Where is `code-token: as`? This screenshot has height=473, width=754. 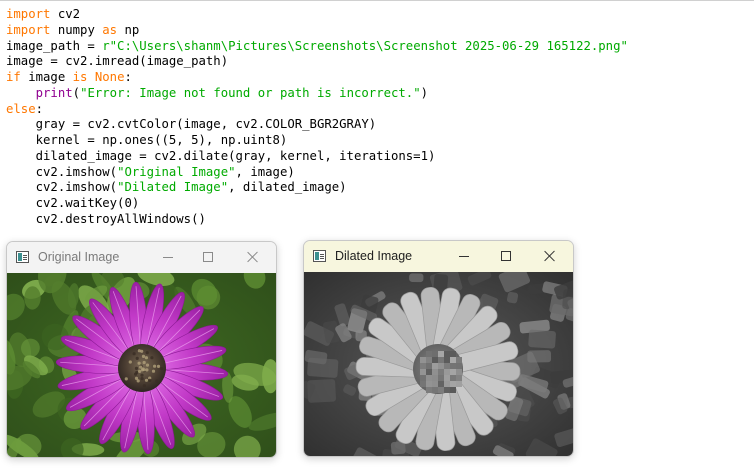 code-token: as is located at coordinates (110, 29).